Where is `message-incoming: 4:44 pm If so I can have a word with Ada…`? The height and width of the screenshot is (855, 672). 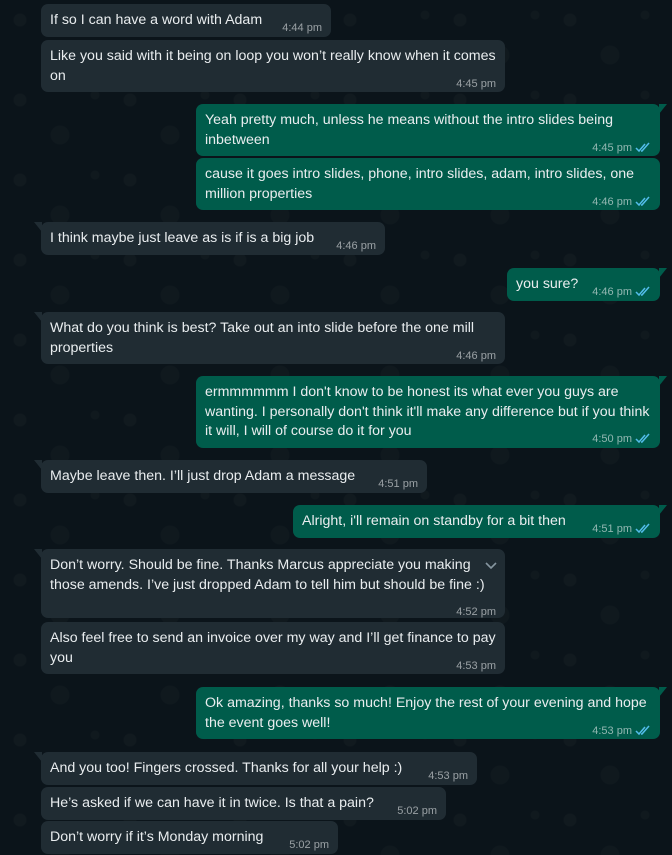 message-incoming: 4:44 pm If so I can have a word with Ada… is located at coordinates (186, 20).